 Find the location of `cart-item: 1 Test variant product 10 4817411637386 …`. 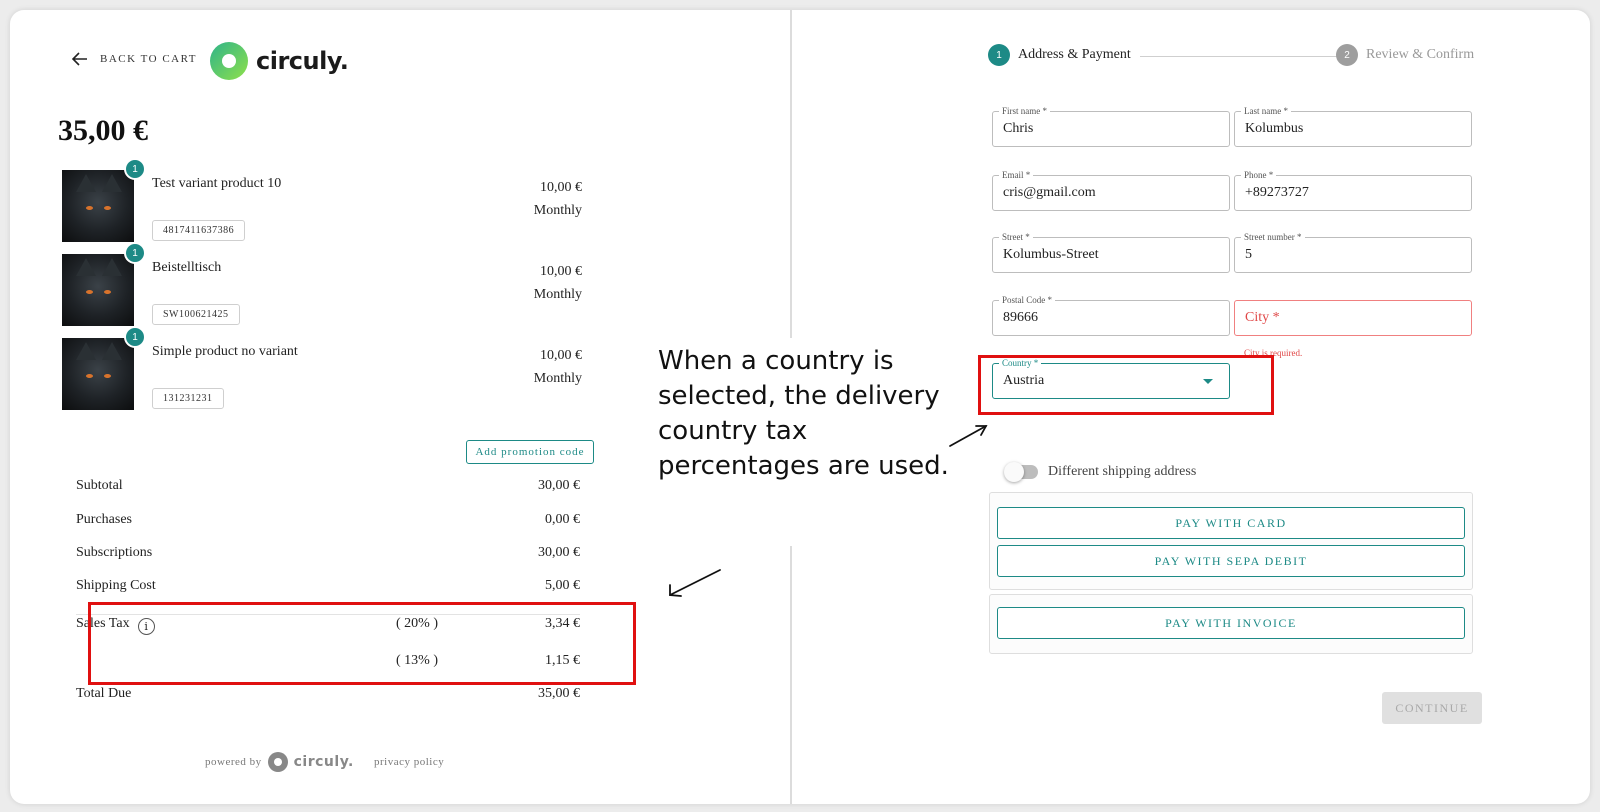

cart-item: 1 Test variant product 10 4817411637386 … is located at coordinates (322, 204).